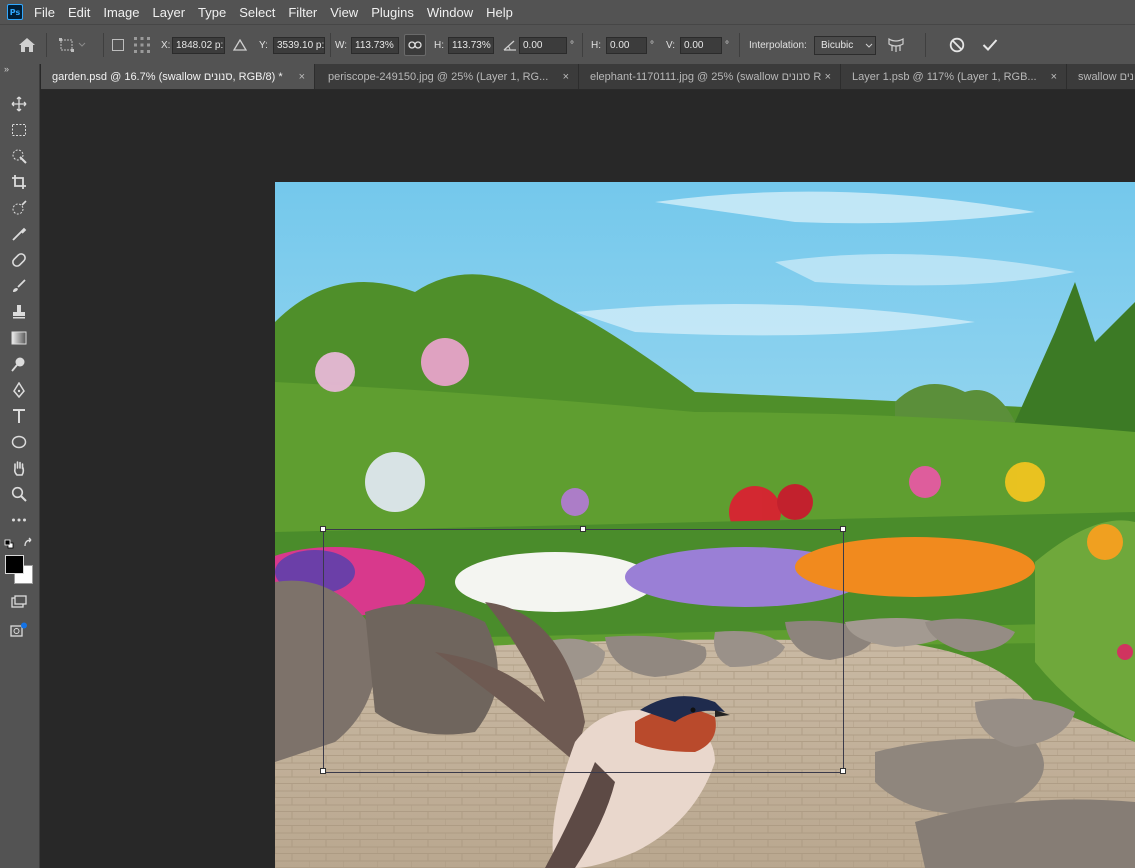 This screenshot has width=1135, height=868. What do you see at coordinates (169, 12) in the screenshot?
I see `menu-layer: Layer` at bounding box center [169, 12].